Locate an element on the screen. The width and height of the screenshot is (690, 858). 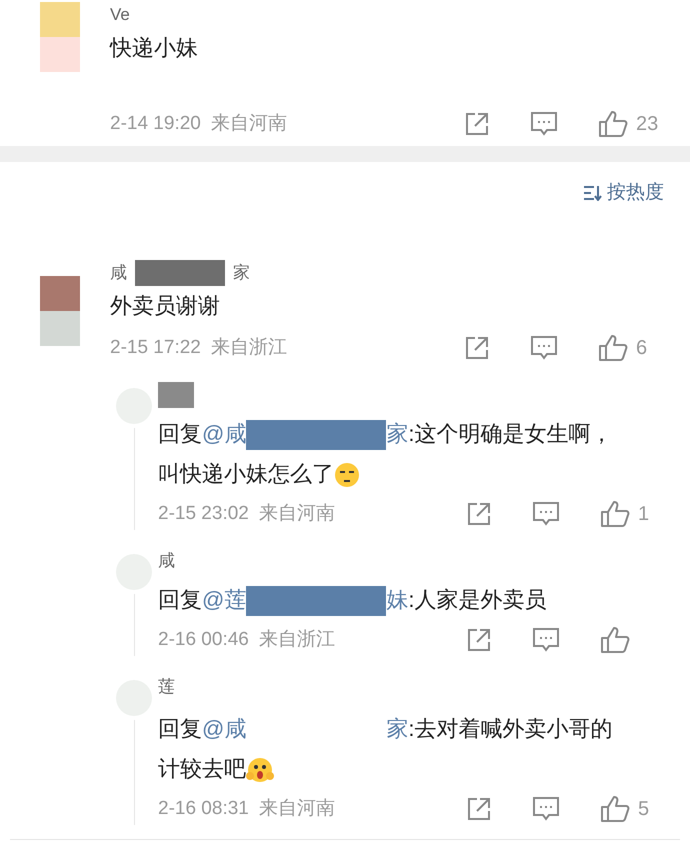
user-name: 莲 is located at coordinates (166, 687).